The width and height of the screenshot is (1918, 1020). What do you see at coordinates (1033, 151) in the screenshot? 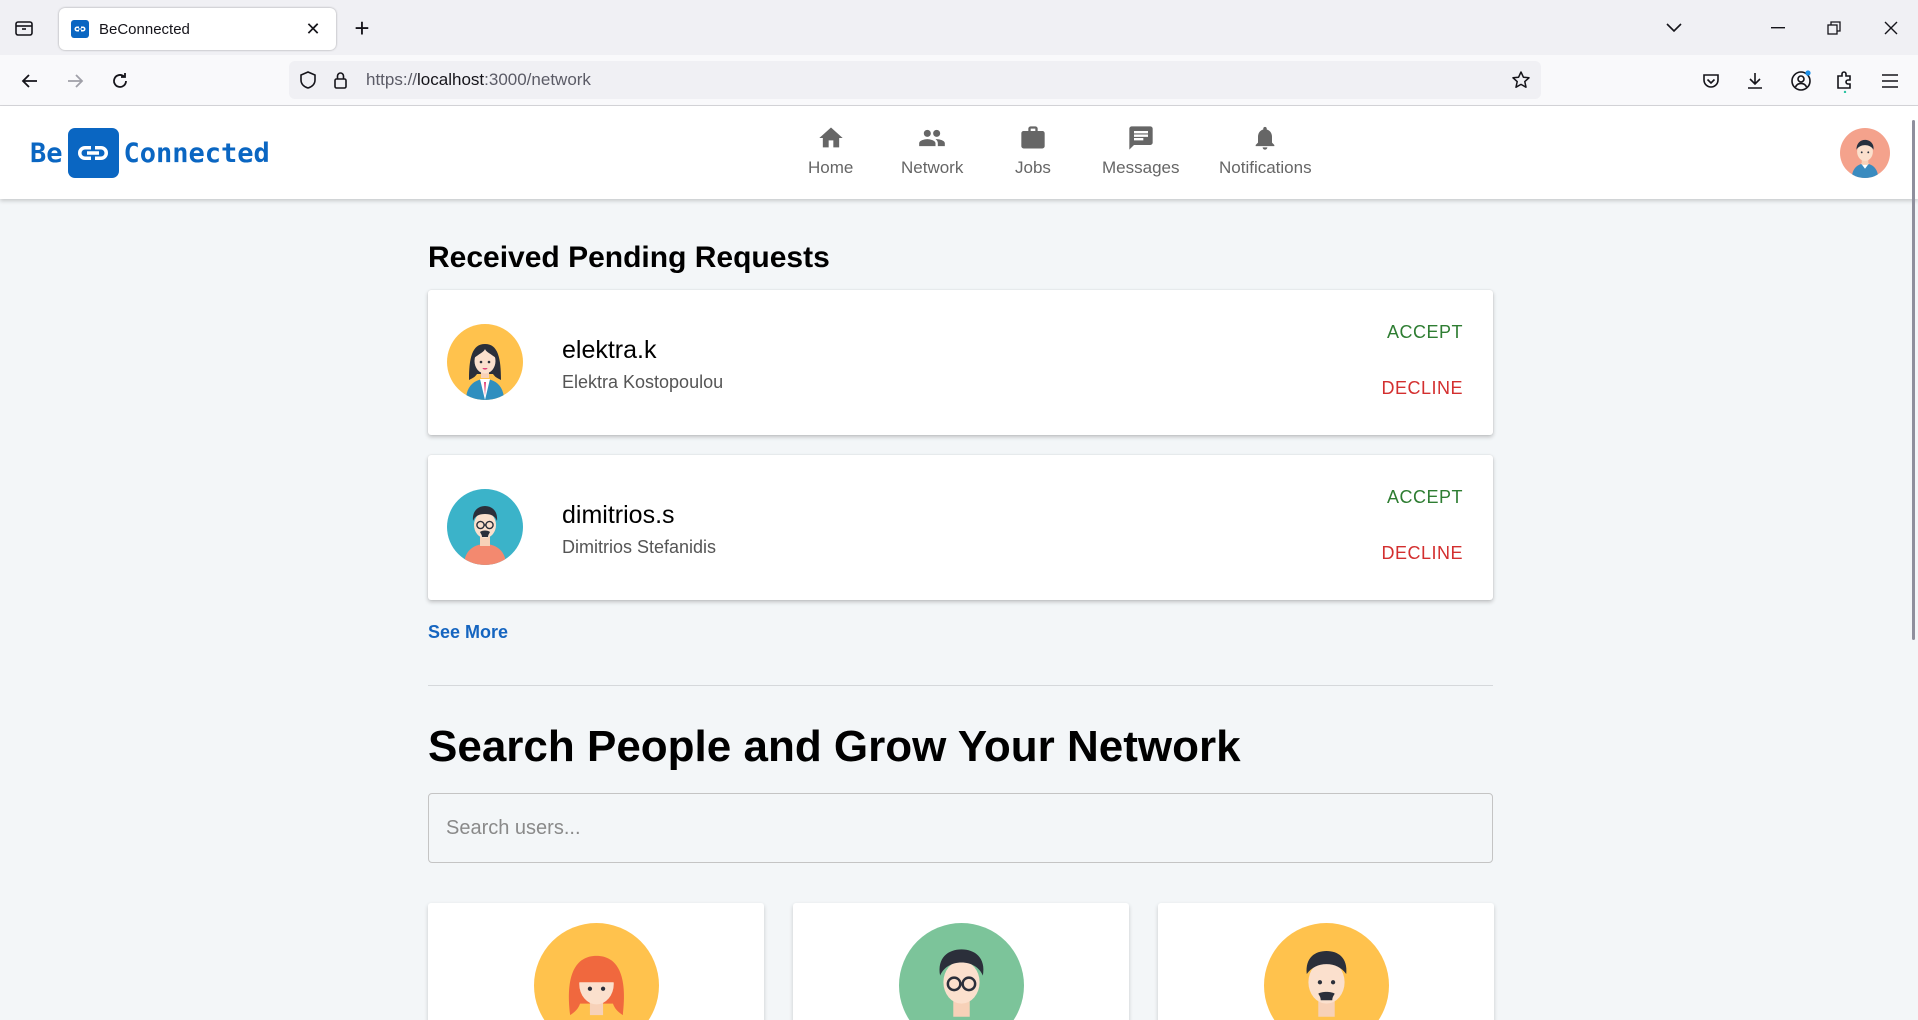
I see `nav-jobs: Jobs` at bounding box center [1033, 151].